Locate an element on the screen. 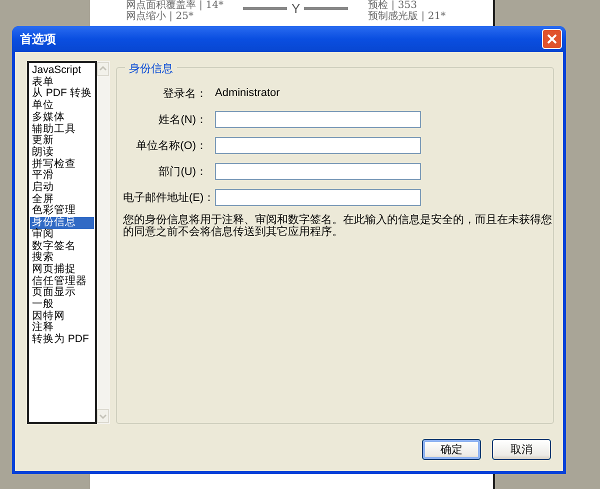 The width and height of the screenshot is (600, 489). category-item: 启动 is located at coordinates (62, 188).